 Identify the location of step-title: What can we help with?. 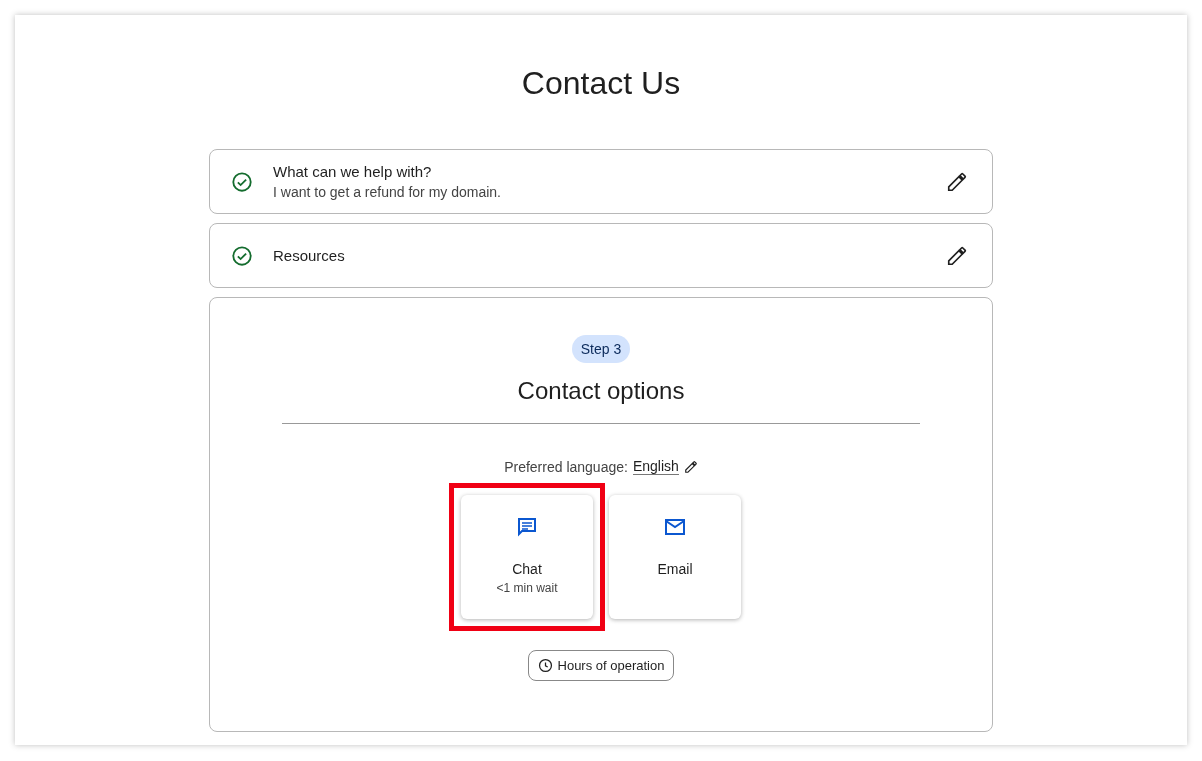
(353, 171).